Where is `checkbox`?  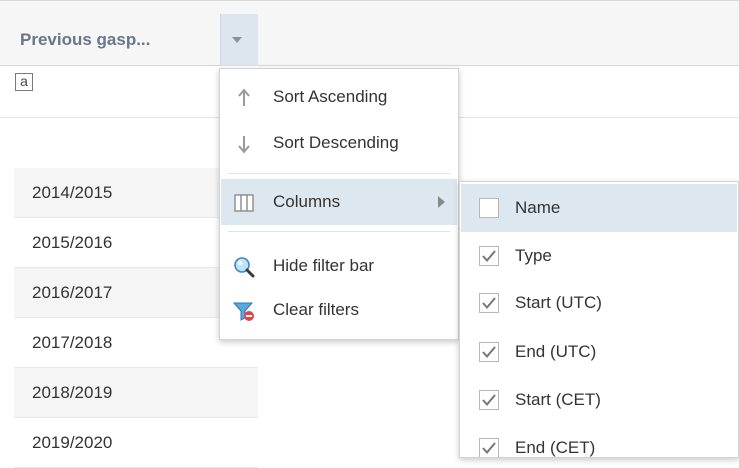 checkbox is located at coordinates (489, 208).